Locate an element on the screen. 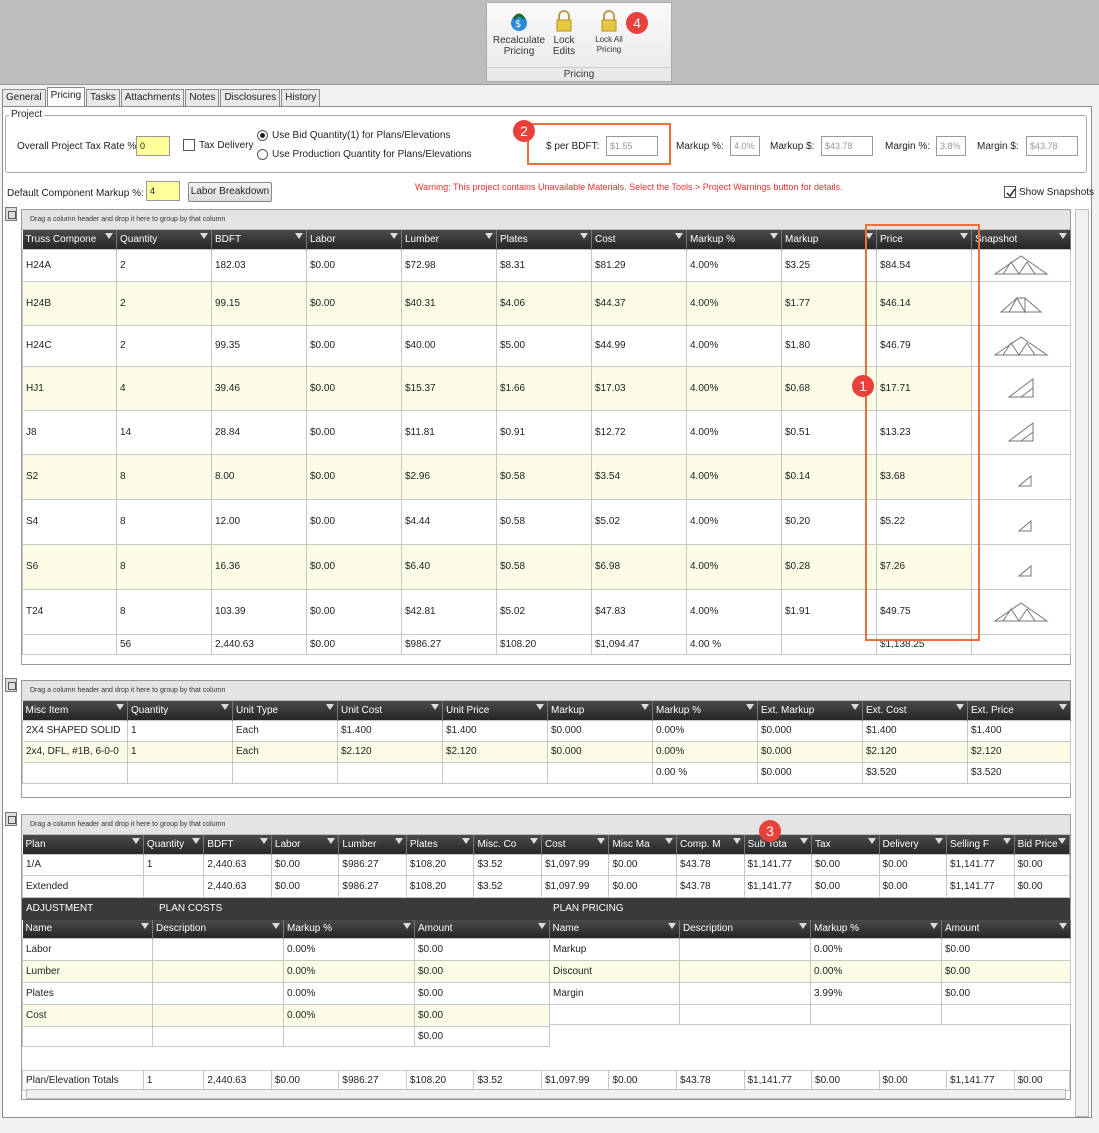 The image size is (1099, 1133). table-cell: 99.35 is located at coordinates (259, 345).